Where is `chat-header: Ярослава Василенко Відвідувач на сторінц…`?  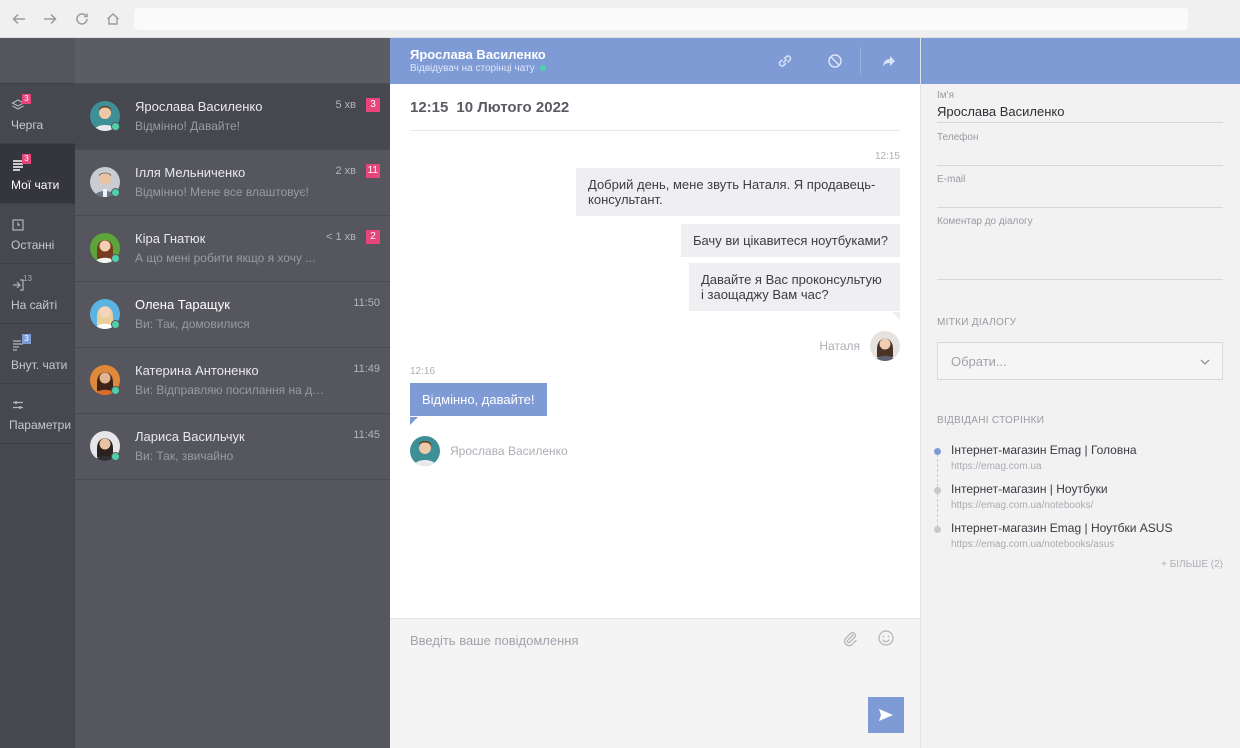 chat-header: Ярослава Василенко Відвідувач на сторінц… is located at coordinates (655, 61).